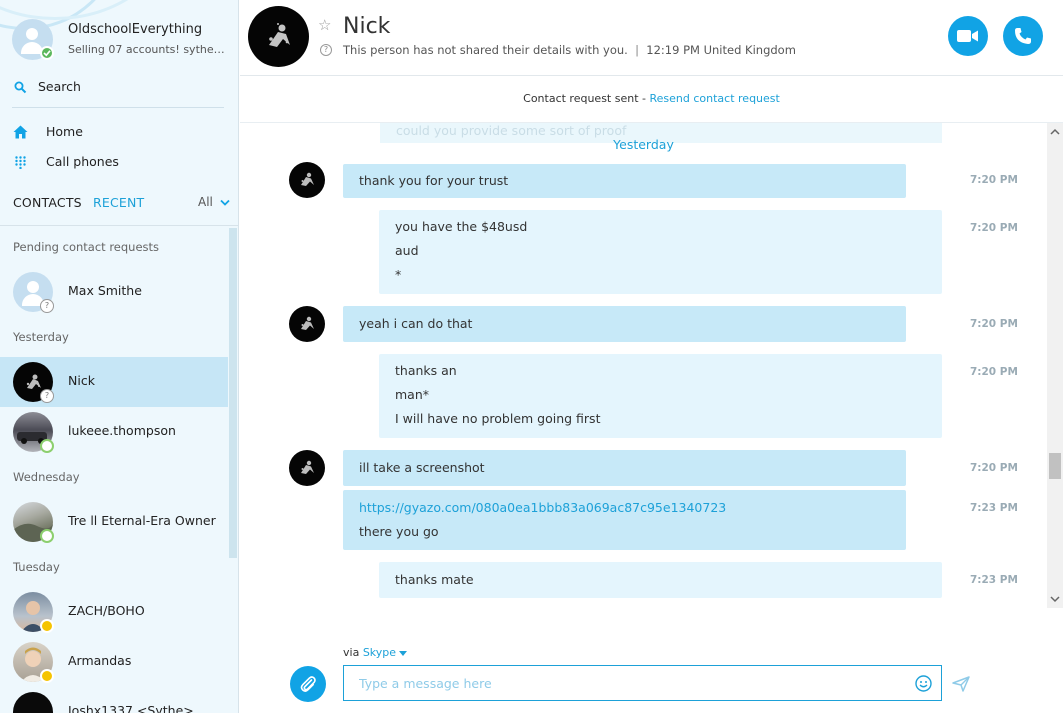 The width and height of the screenshot is (1063, 713). I want to click on dialpad-icon, so click(20, 162).